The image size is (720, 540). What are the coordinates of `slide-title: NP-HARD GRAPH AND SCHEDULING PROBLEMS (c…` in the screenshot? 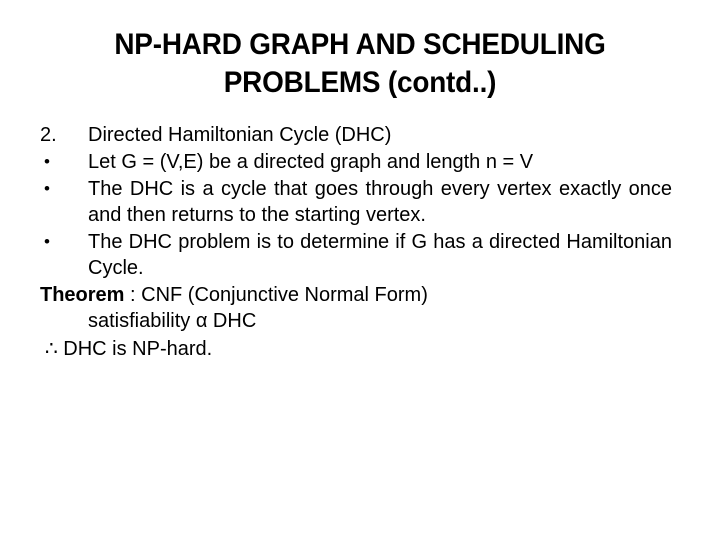 It's located at (360, 64).